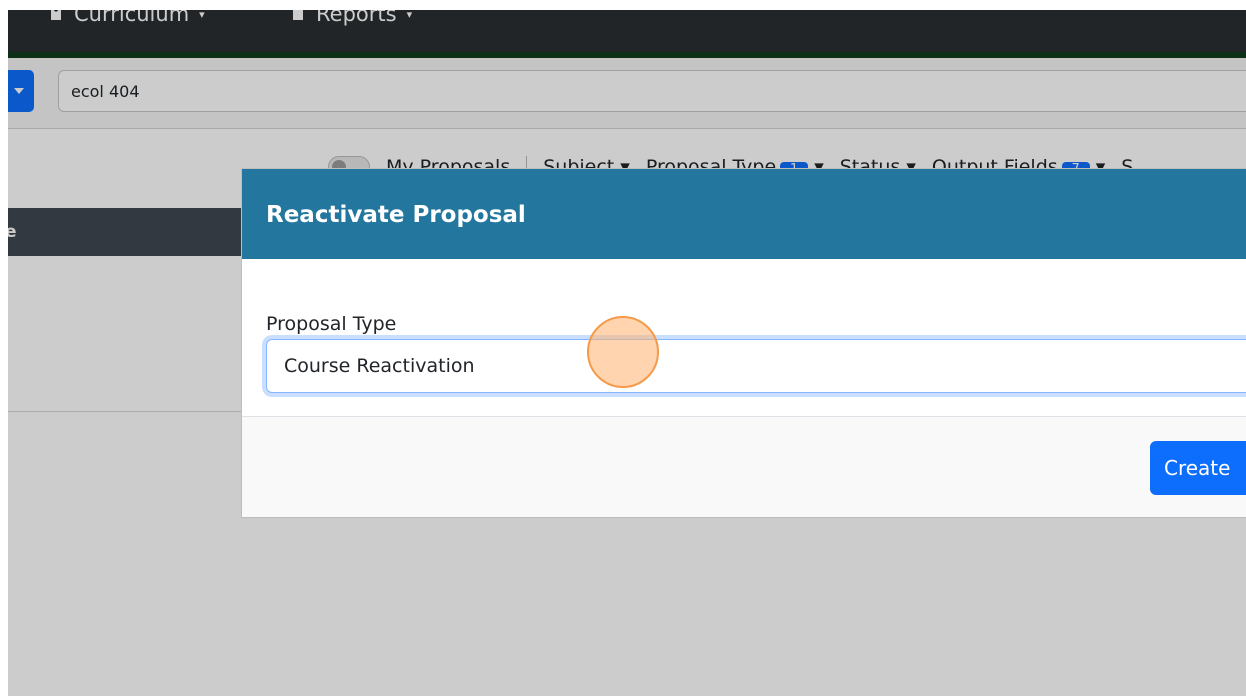 This screenshot has height=696, width=1246. What do you see at coordinates (379, 366) in the screenshot?
I see `proposal-type-selected-value: Course Reactivation` at bounding box center [379, 366].